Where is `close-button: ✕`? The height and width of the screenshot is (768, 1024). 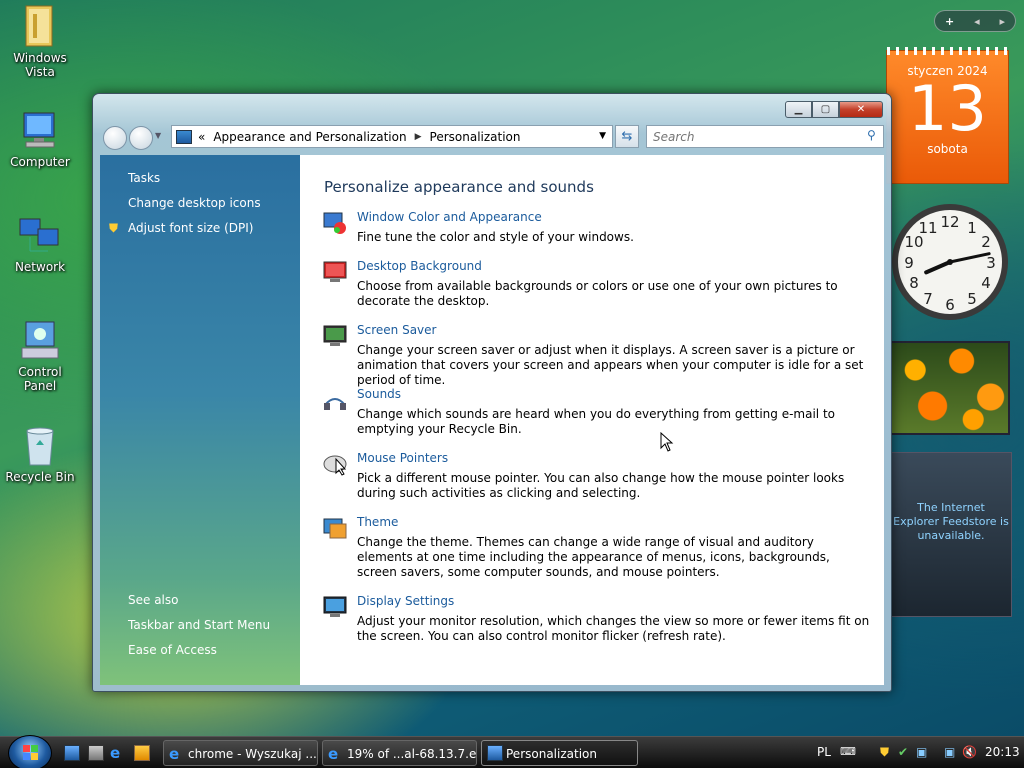 close-button: ✕ is located at coordinates (861, 109).